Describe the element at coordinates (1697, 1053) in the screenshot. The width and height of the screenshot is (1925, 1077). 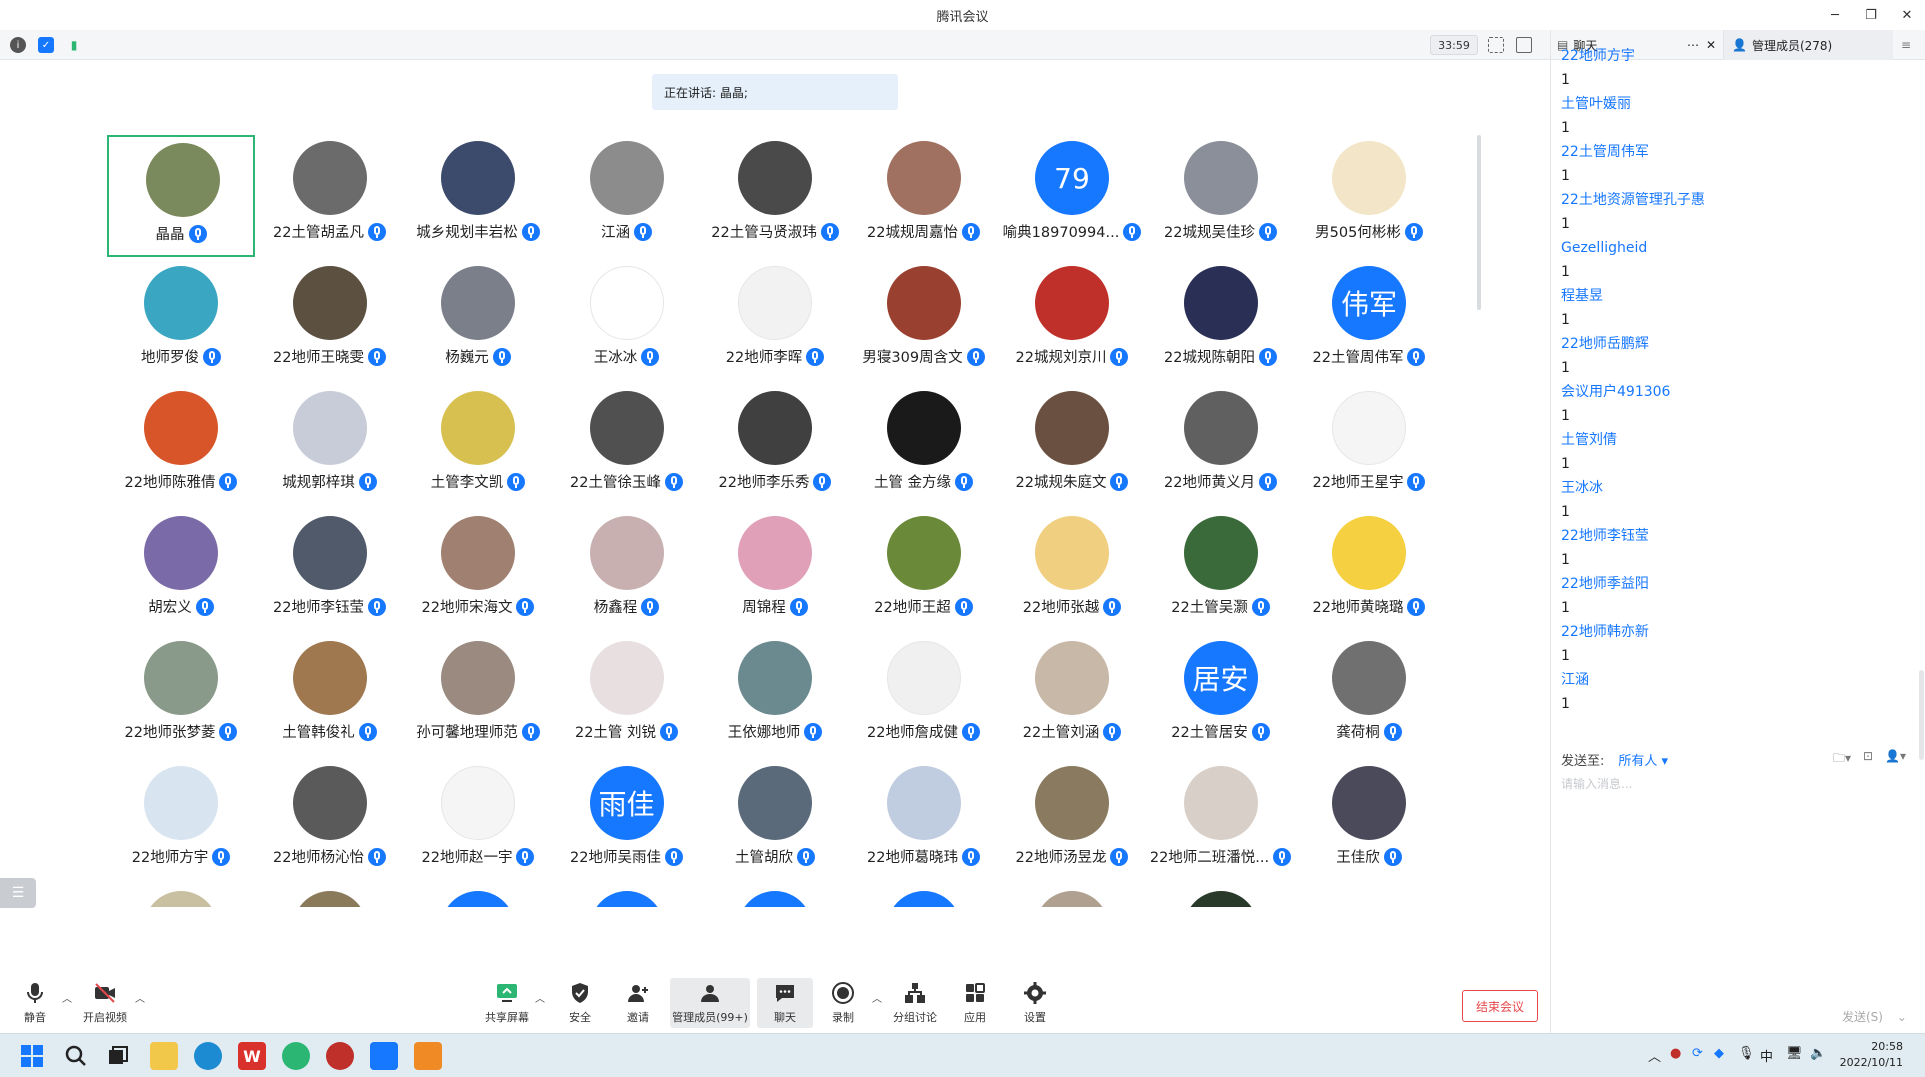
I see `tray-sync-icon: ⟳` at that location.